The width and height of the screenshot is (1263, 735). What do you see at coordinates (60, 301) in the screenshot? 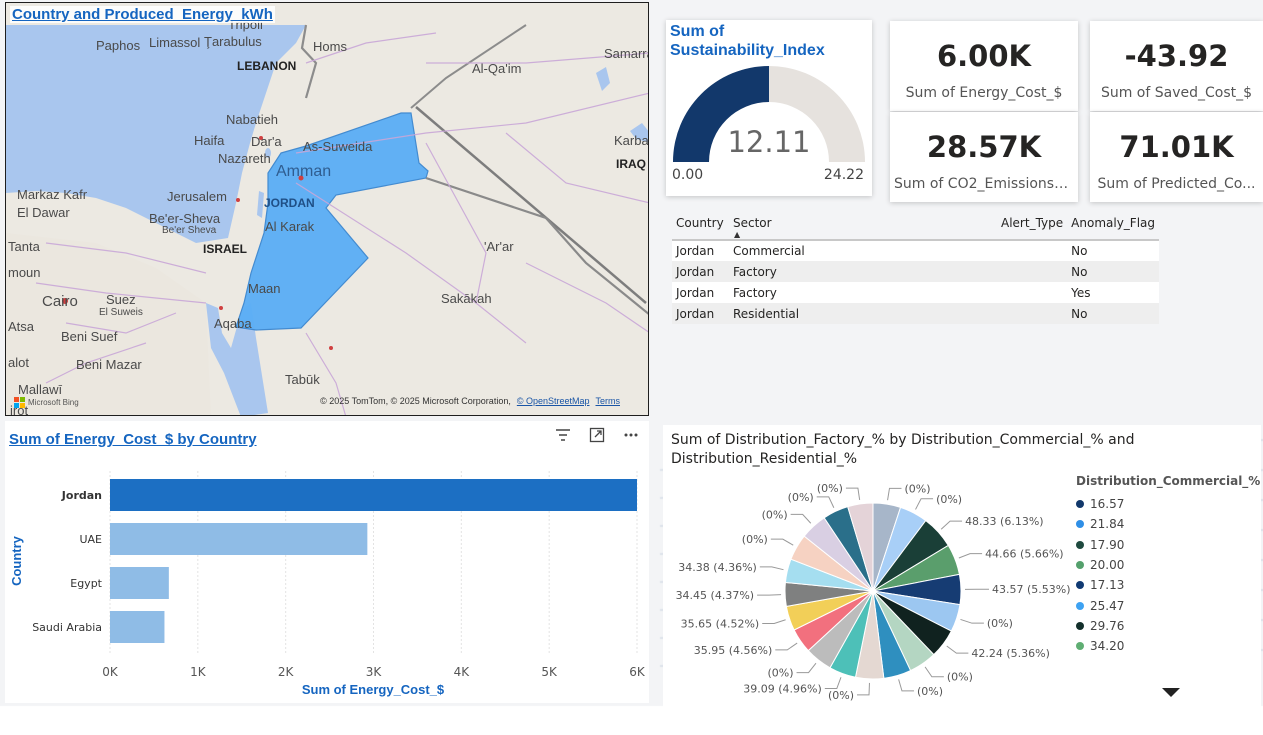
I see `map-label-cairo: Cairo` at bounding box center [60, 301].